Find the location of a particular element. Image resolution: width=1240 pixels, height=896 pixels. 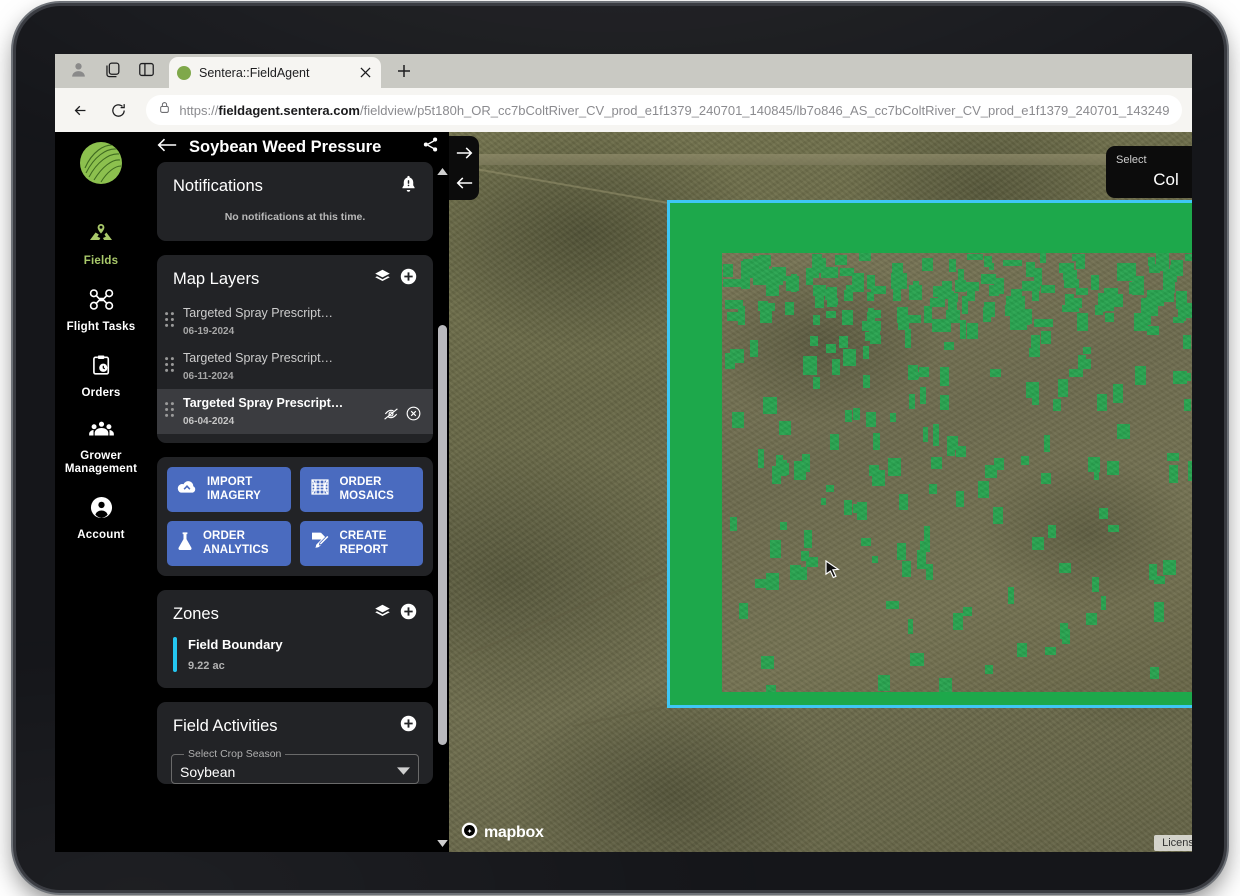

people-group-icon is located at coordinates (101, 433).